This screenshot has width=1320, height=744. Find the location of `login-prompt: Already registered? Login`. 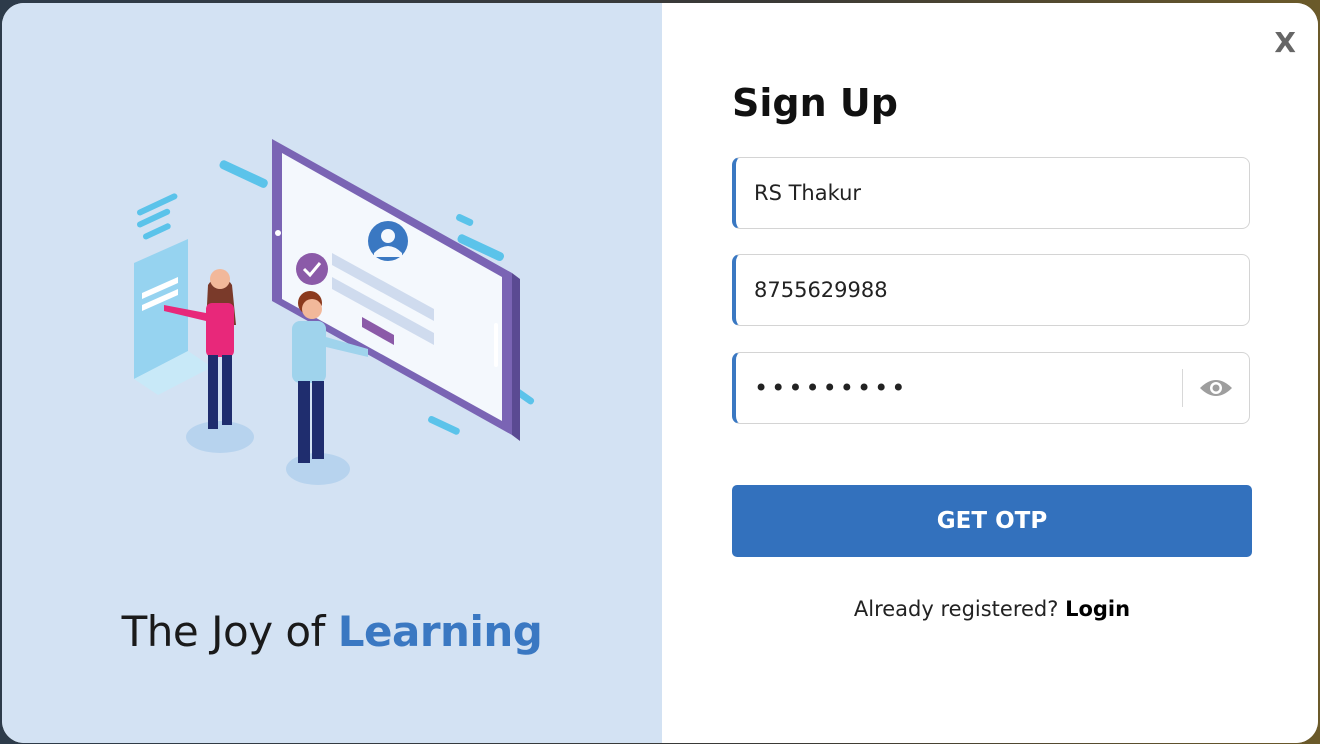

login-prompt: Already registered? Login is located at coordinates (992, 609).